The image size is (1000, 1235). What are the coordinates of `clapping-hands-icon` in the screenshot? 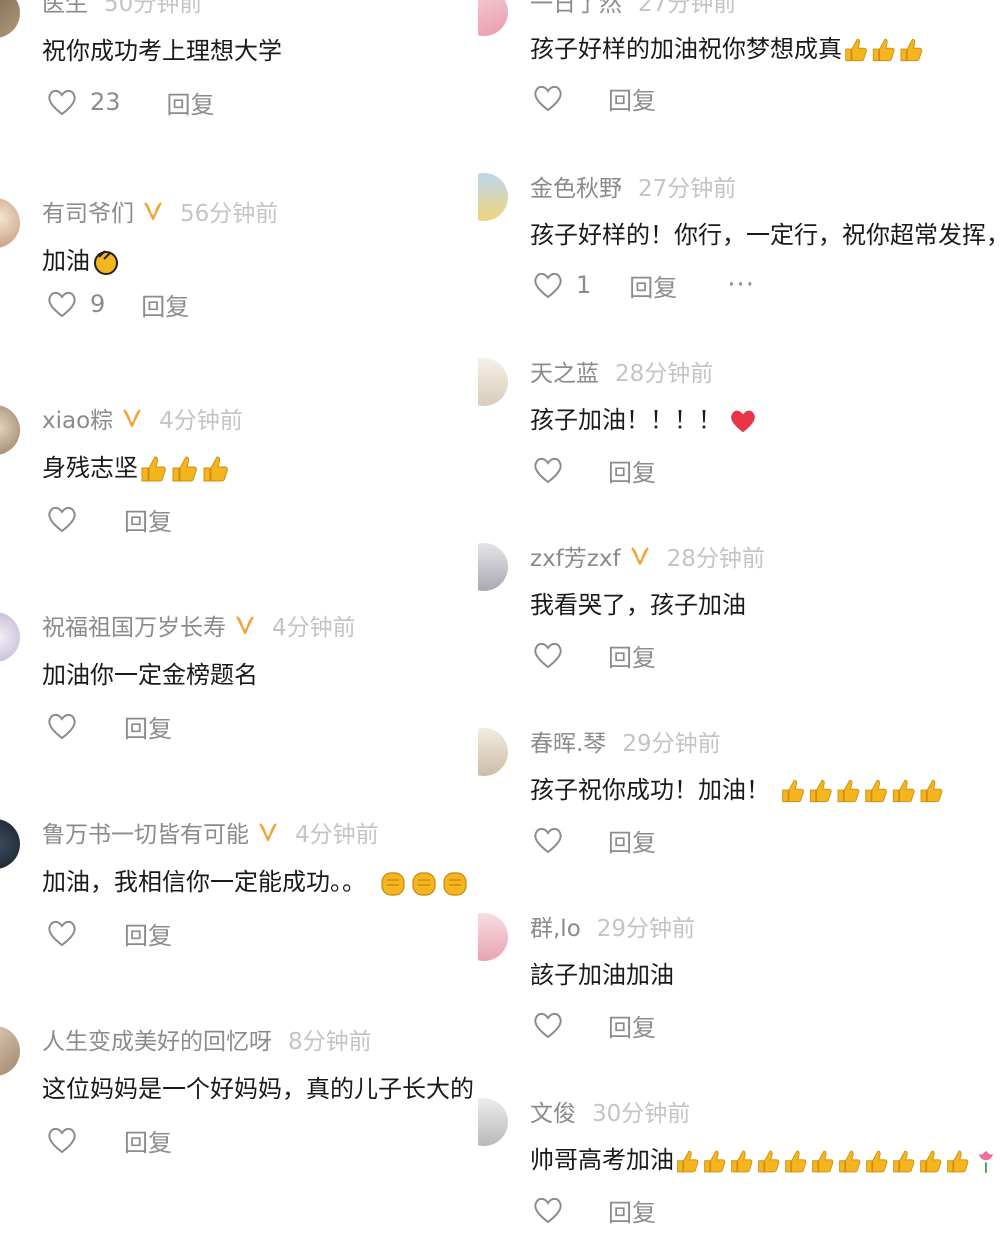 It's located at (106, 262).